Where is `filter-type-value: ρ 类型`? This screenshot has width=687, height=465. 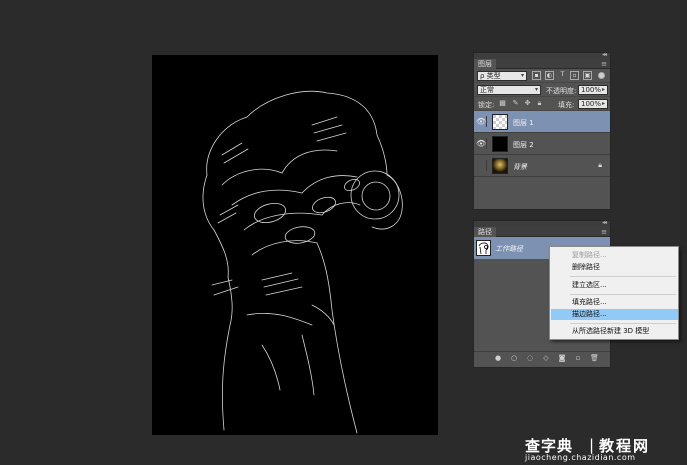 filter-type-value: ρ 类型 is located at coordinates (490, 76).